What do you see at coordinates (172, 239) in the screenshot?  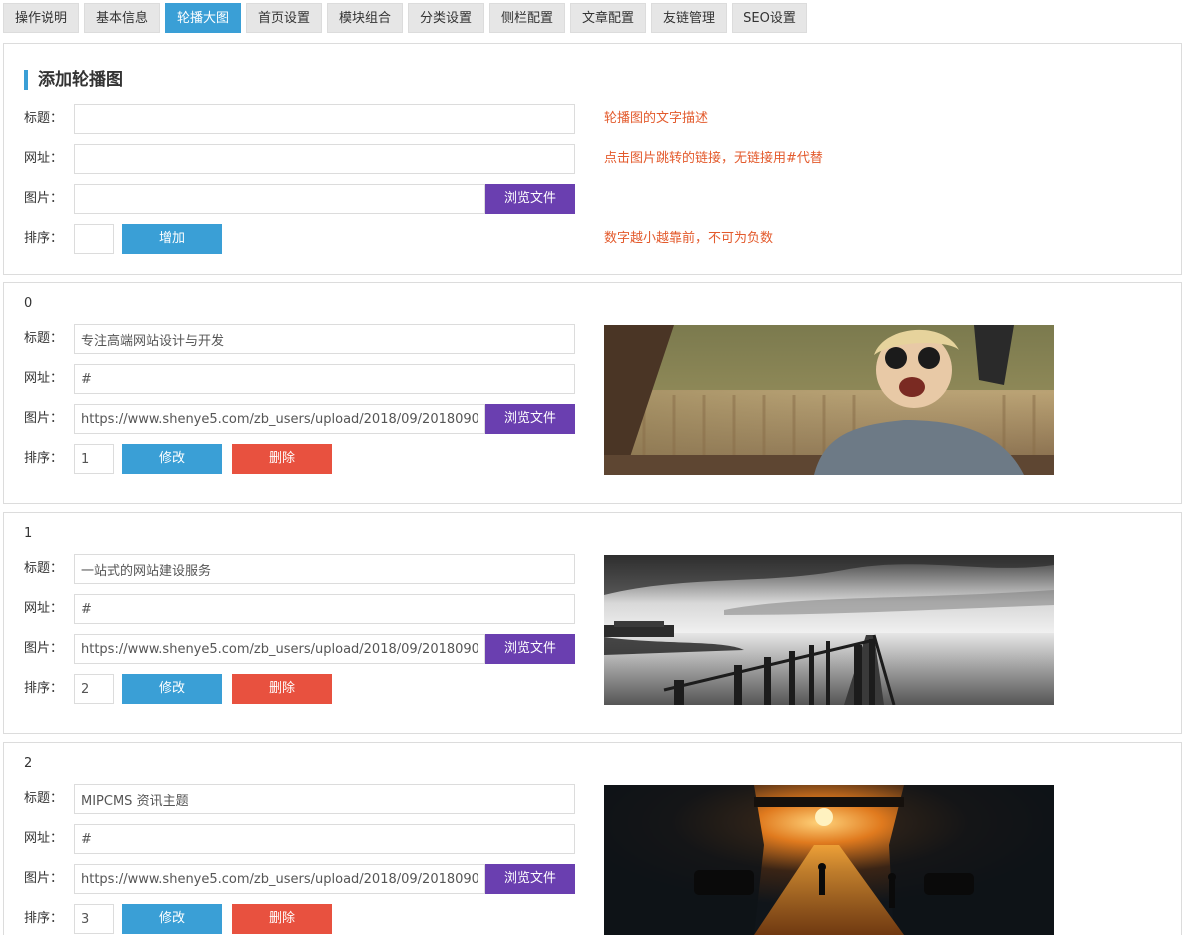 I see `add-button: 增加` at bounding box center [172, 239].